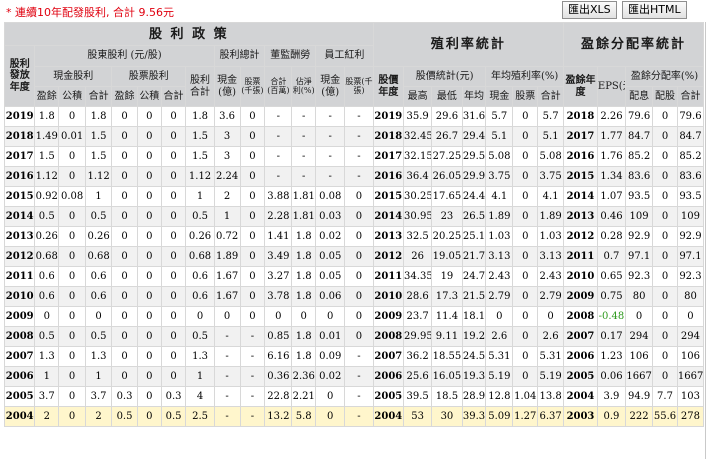 The width and height of the screenshot is (720, 459). Describe the element at coordinates (447, 256) in the screenshot. I see `table-cell: 19.05` at that location.